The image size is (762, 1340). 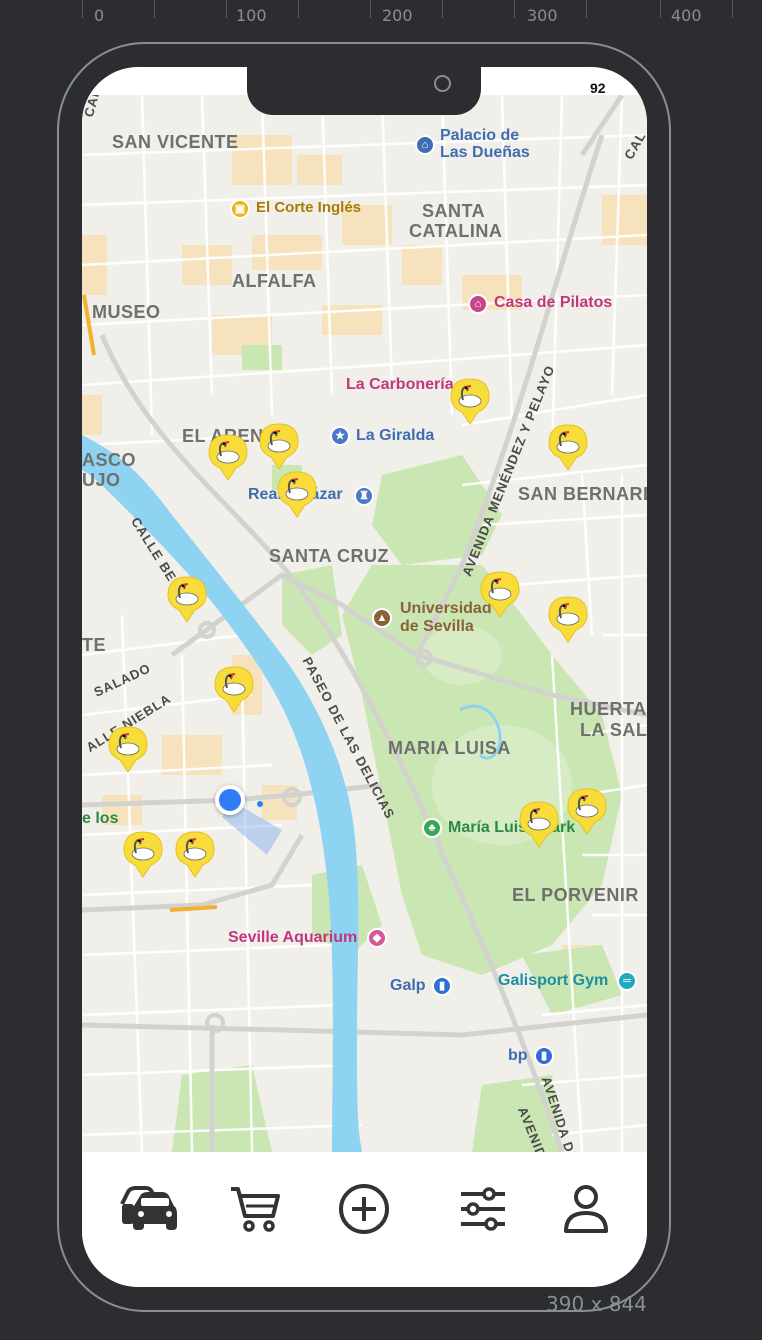 What do you see at coordinates (627, 981) in the screenshot?
I see `dumbbell-icon: ═` at bounding box center [627, 981].